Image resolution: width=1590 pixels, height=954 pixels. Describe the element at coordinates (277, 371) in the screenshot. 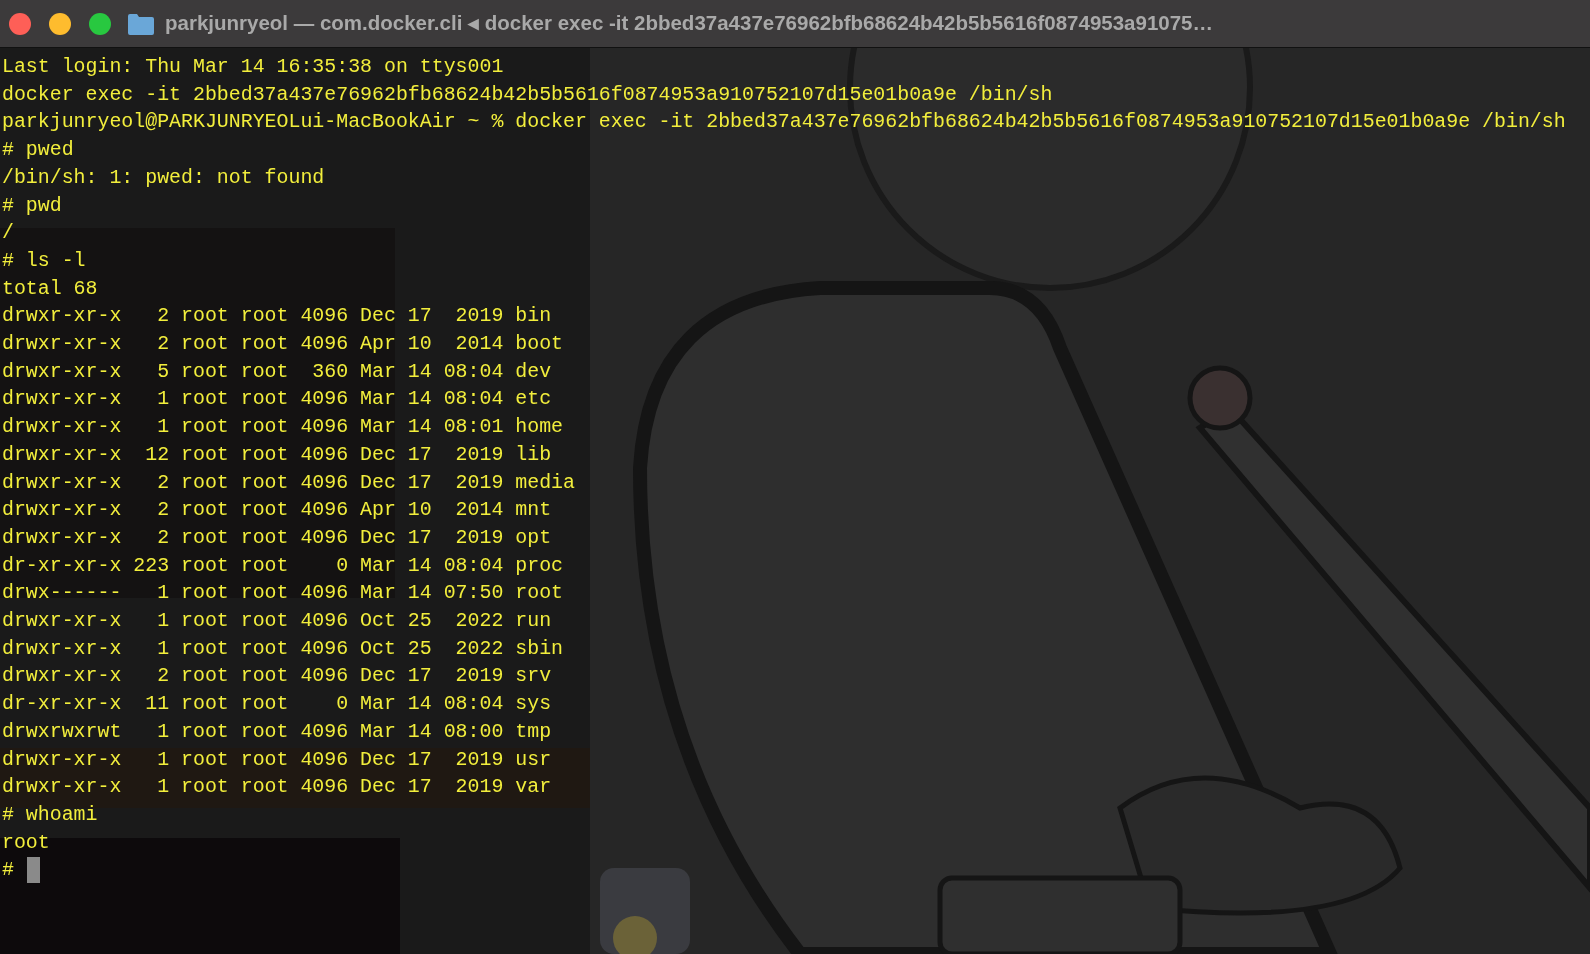

I see `terminal-line: drwxr-xr-x 5 root root 360 Mar 14 08:04 dev` at that location.